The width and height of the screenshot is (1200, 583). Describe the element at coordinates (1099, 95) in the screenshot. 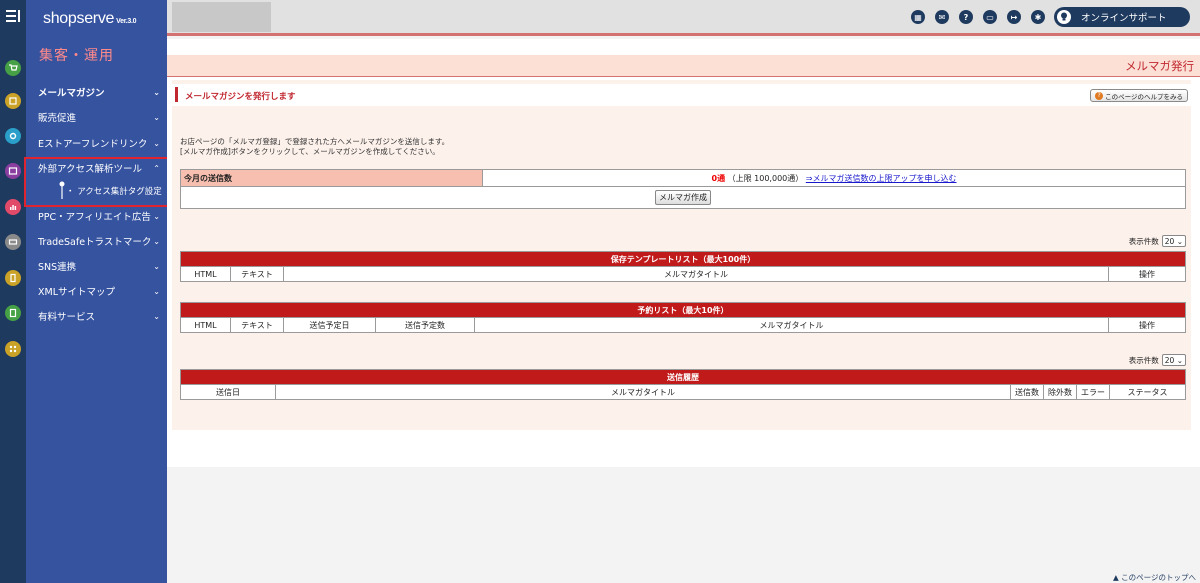

I see `question-icon: ?` at that location.